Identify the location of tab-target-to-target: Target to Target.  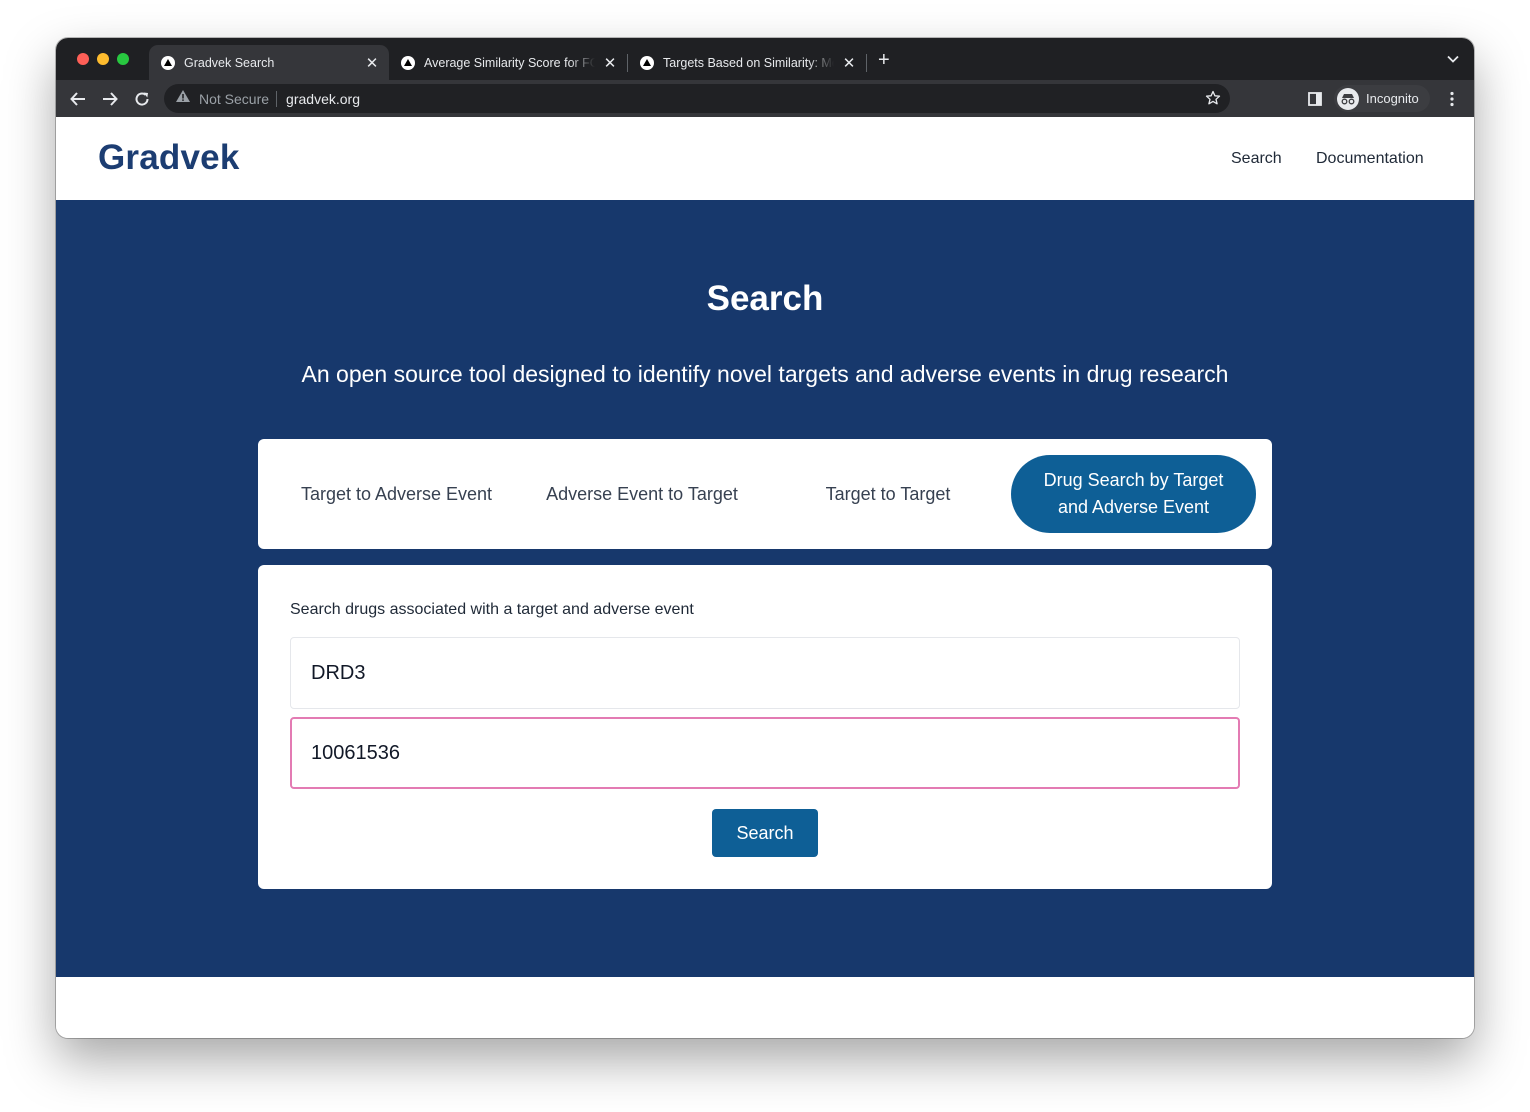
(888, 494).